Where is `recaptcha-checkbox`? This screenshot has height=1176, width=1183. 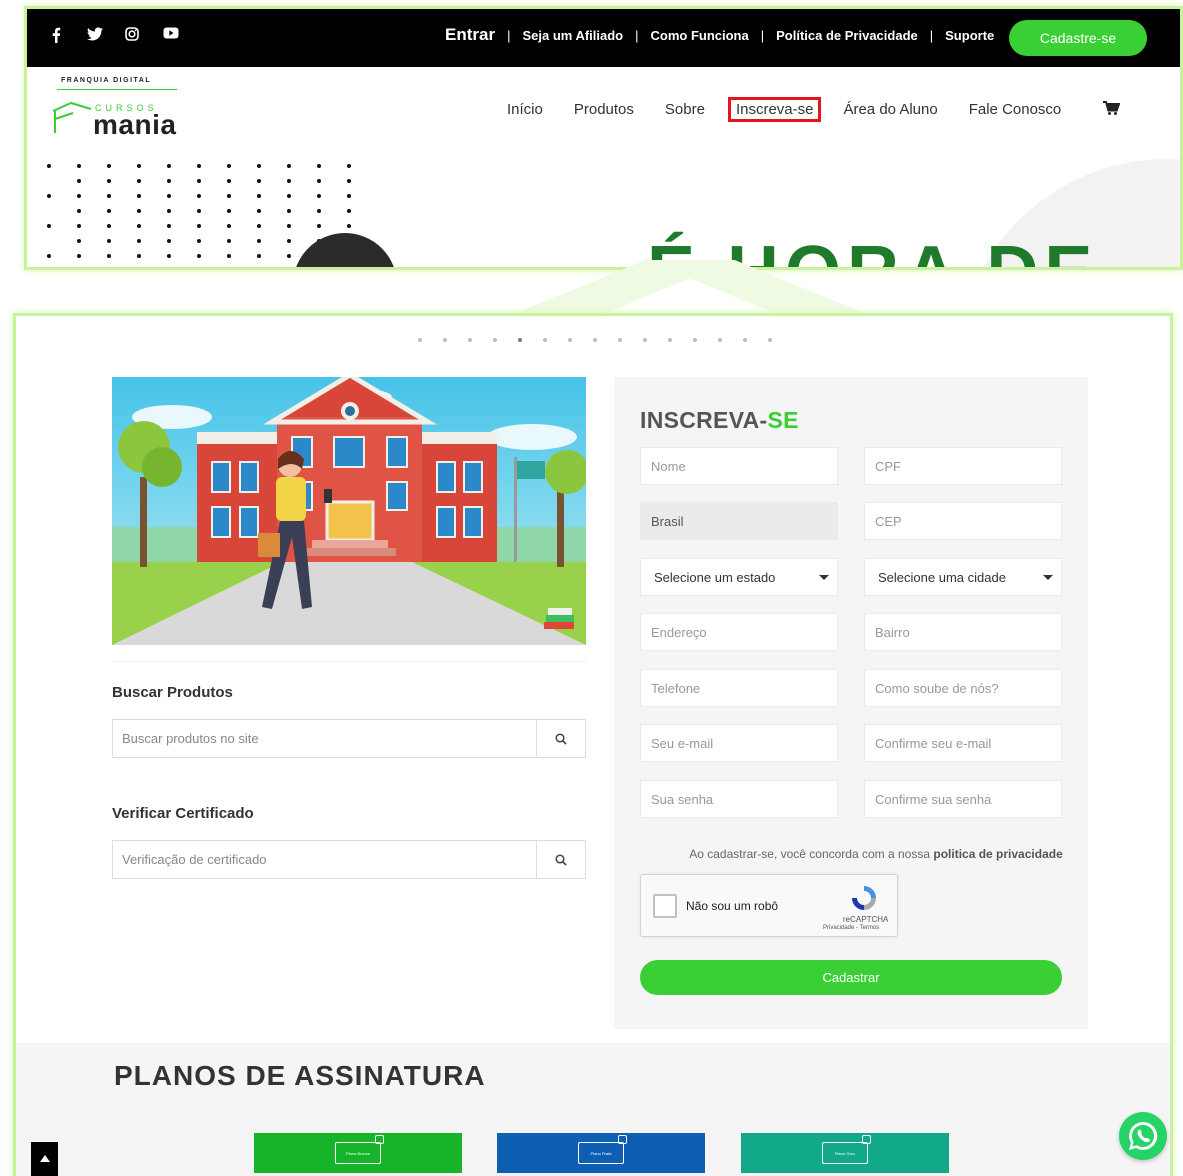 recaptcha-checkbox is located at coordinates (665, 906).